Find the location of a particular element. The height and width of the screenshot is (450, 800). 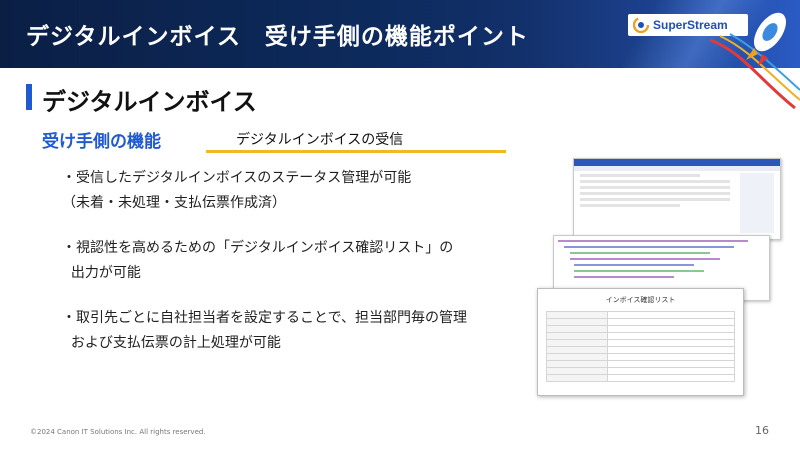

confirm-list-table is located at coordinates (640, 346).